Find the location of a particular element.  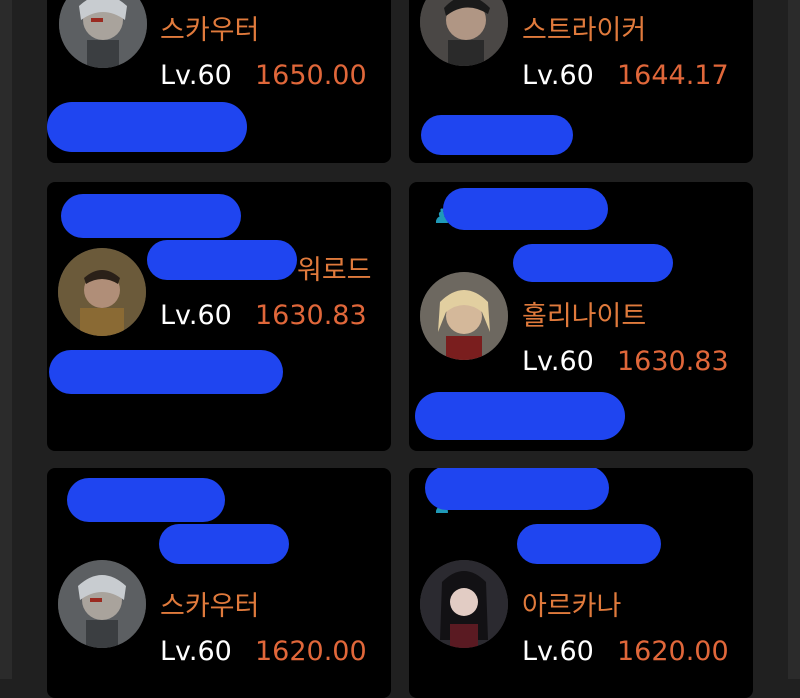

character-card: 스카우터 Lv.60 1620.00 is located at coordinates (219, 583).